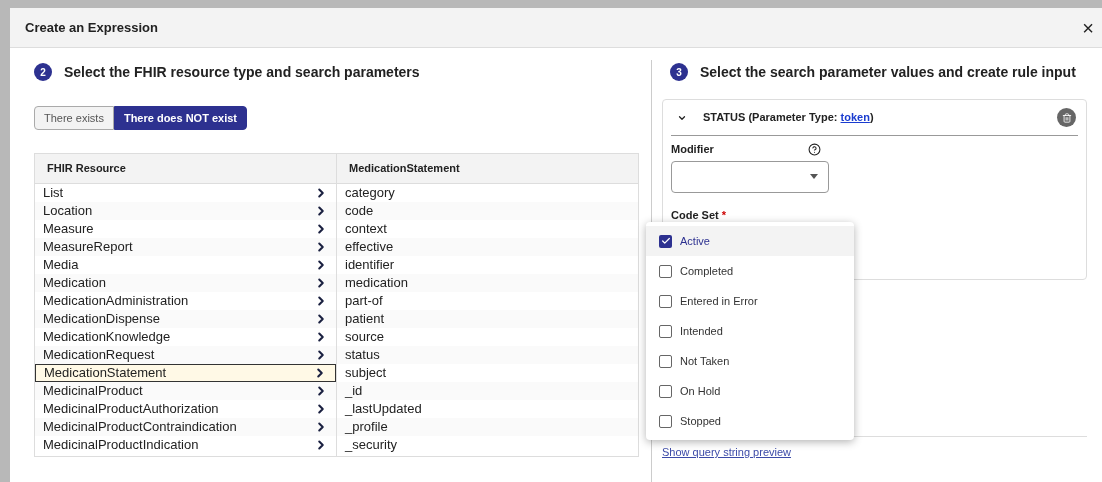  I want to click on help-icon, so click(814, 149).